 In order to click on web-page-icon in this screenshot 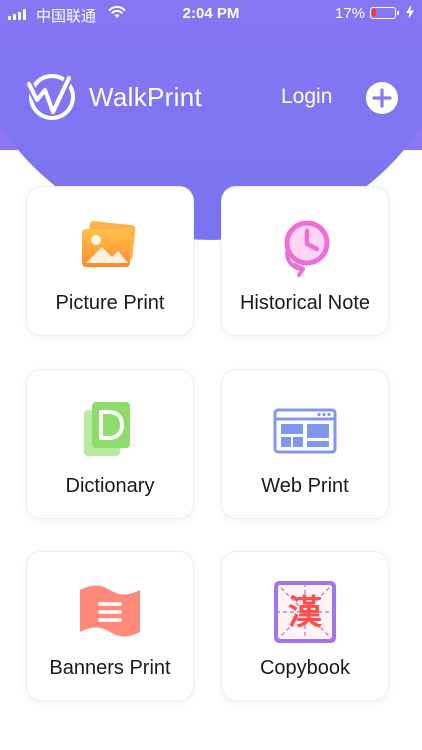, I will do `click(305, 430)`.